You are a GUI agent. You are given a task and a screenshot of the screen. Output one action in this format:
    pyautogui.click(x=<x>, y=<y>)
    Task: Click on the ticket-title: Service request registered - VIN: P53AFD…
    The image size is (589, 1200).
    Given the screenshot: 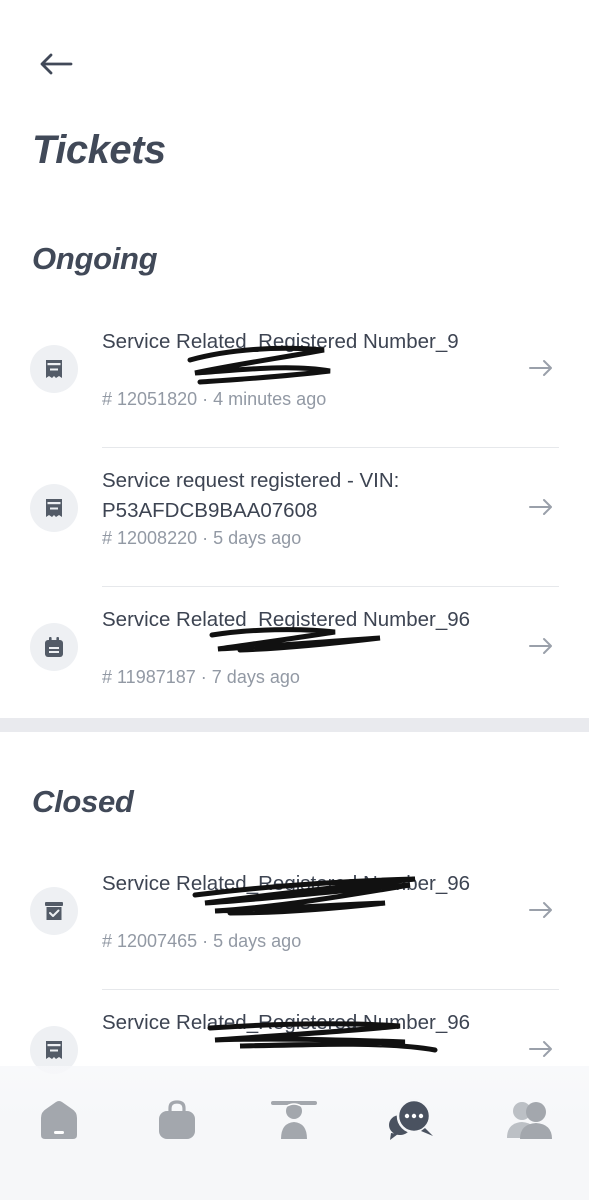 What is the action you would take?
    pyautogui.click(x=251, y=495)
    